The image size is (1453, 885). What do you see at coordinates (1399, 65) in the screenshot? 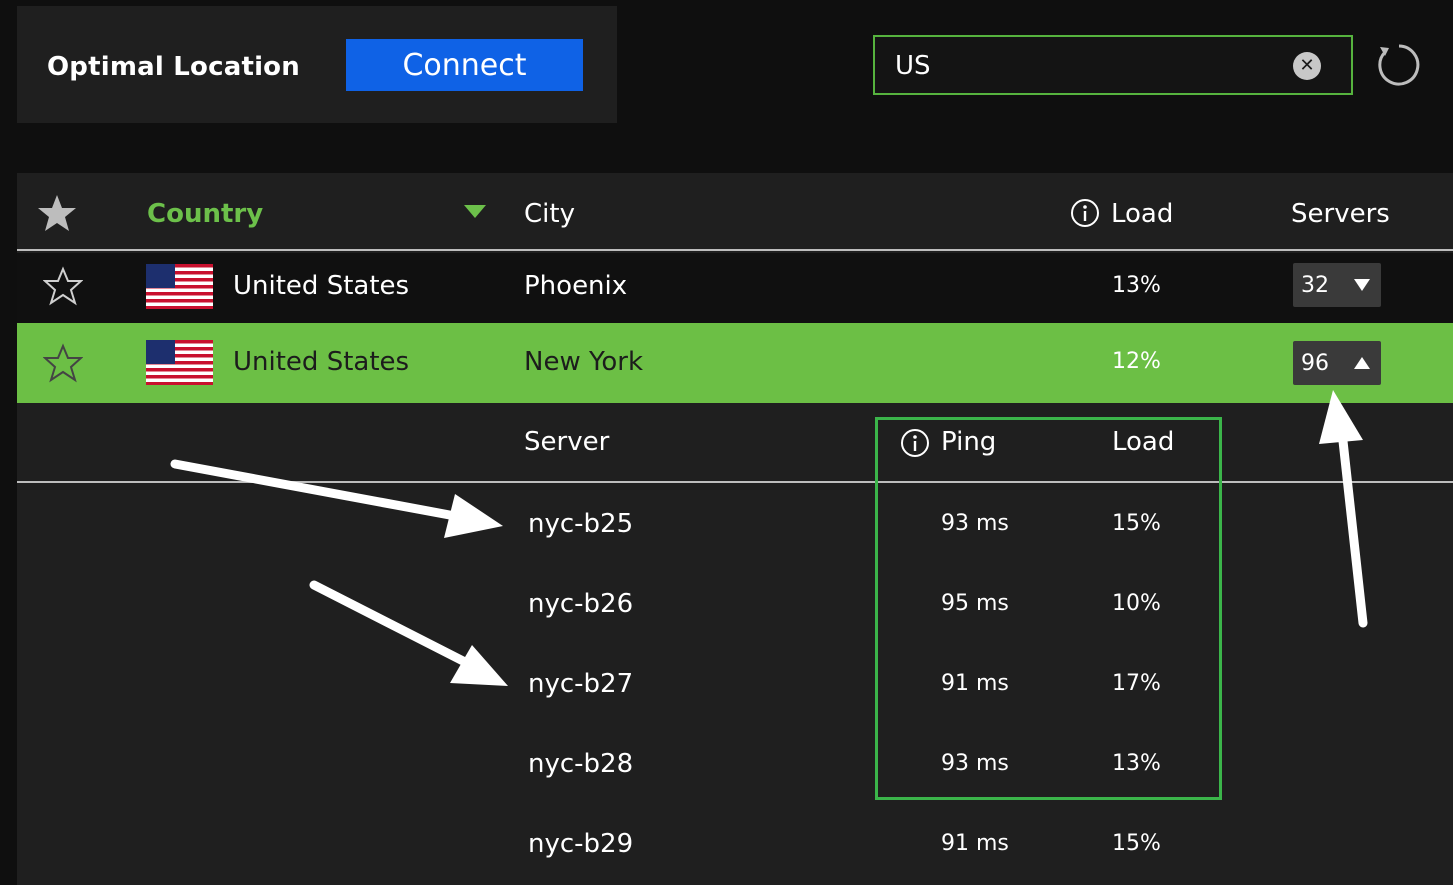
I see `refresh-icon` at bounding box center [1399, 65].